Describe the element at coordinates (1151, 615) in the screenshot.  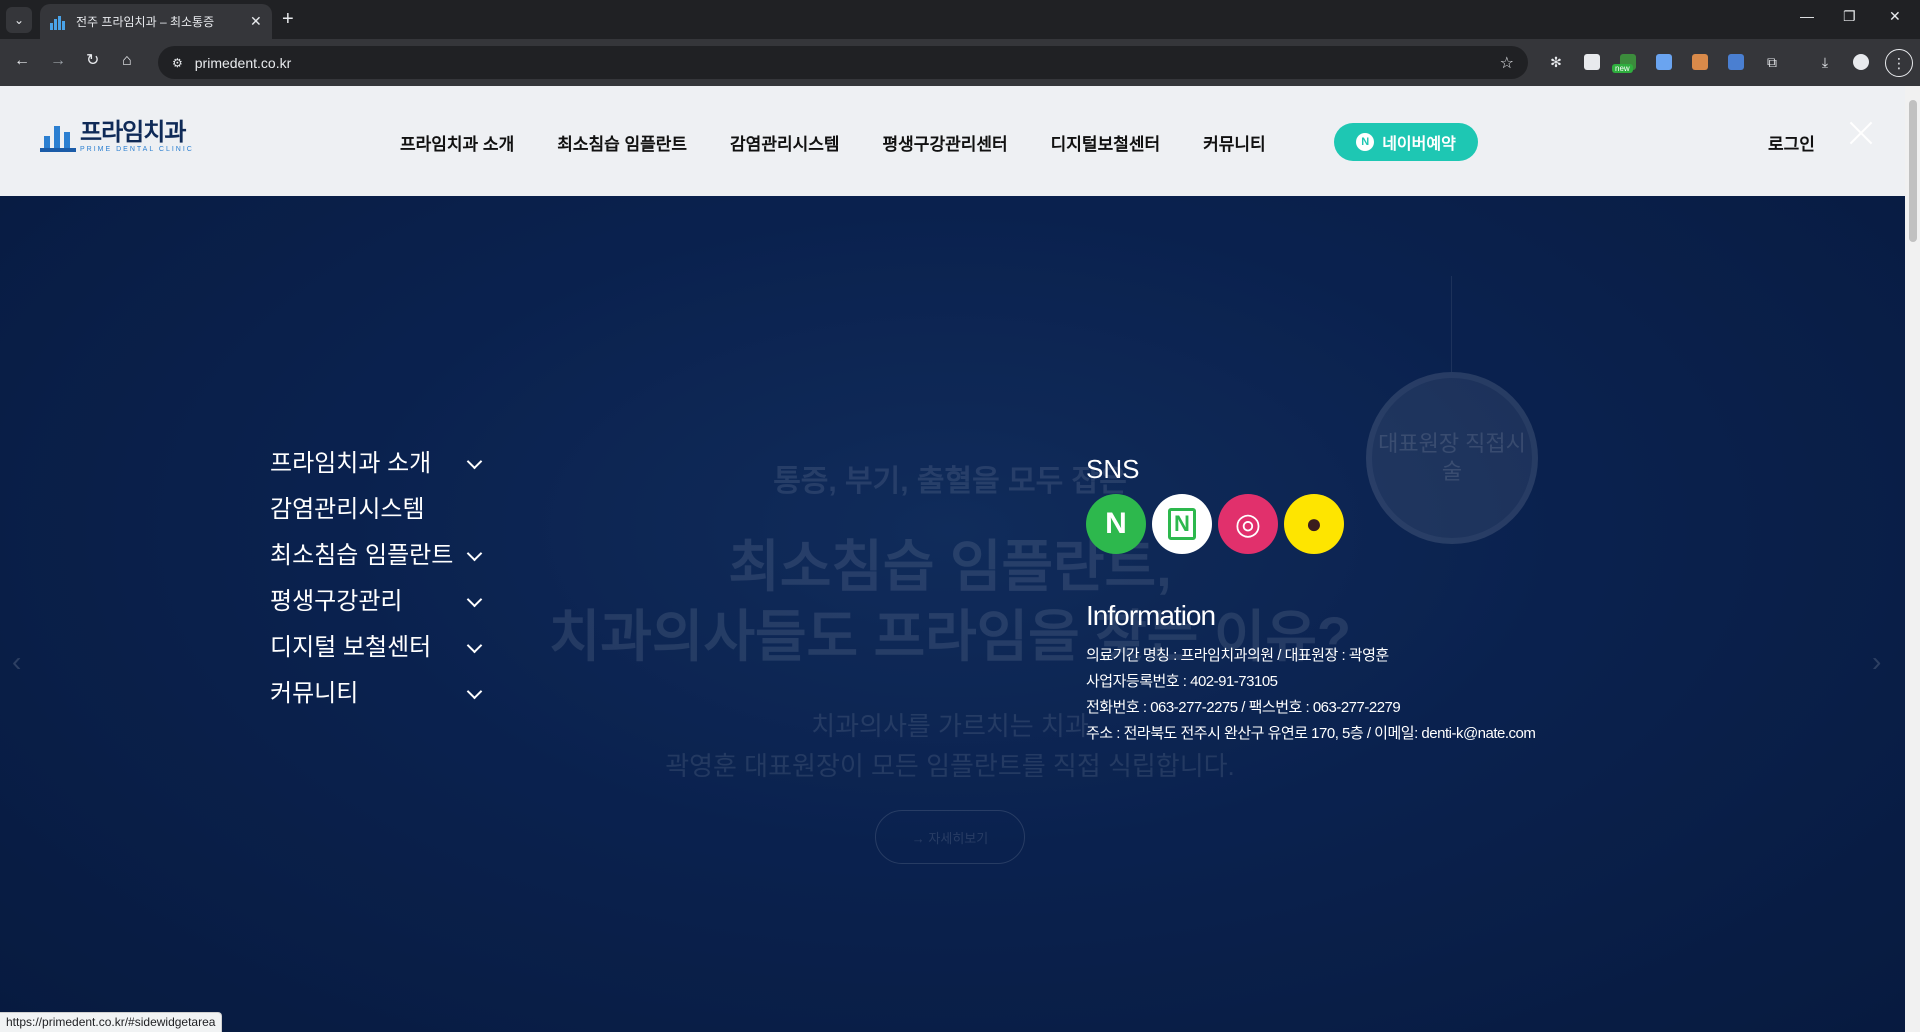
I see `information-heading: Information` at that location.